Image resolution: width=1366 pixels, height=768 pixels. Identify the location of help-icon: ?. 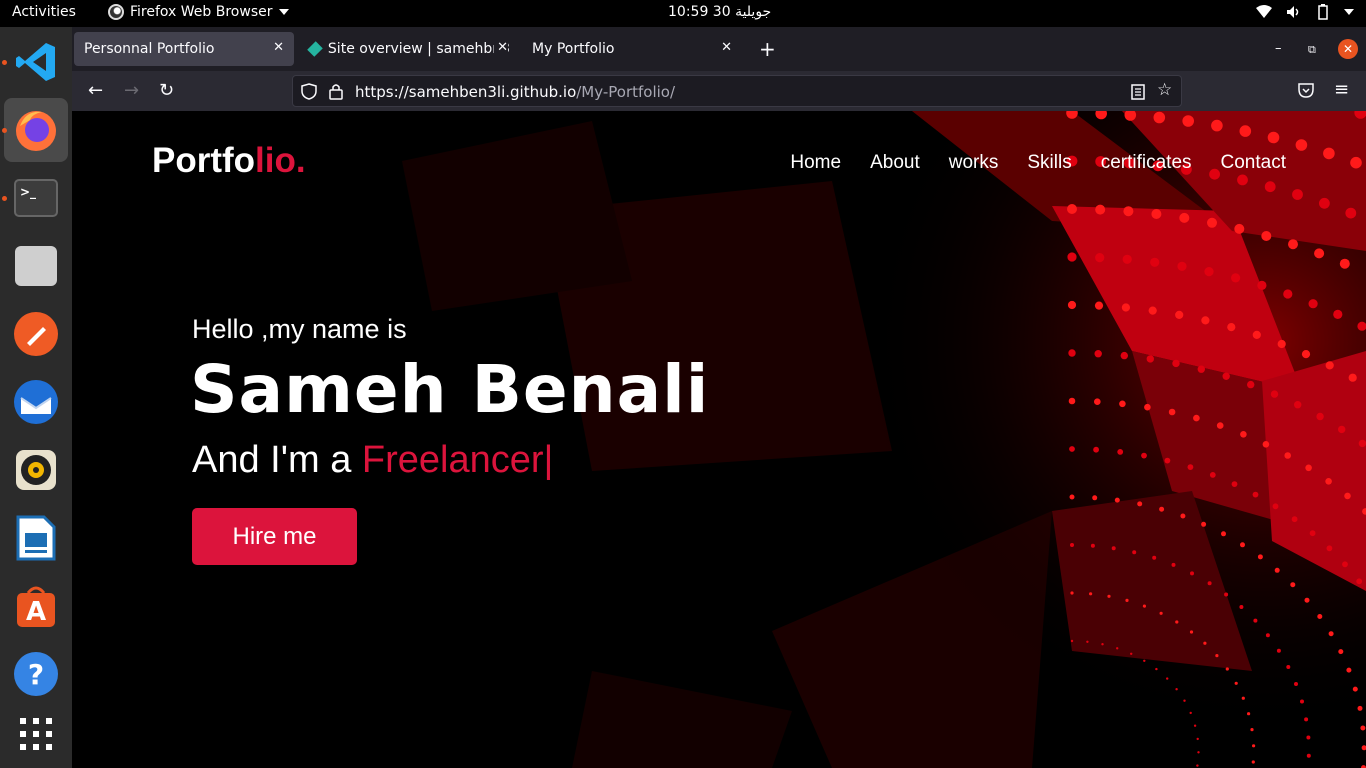
(36, 674).